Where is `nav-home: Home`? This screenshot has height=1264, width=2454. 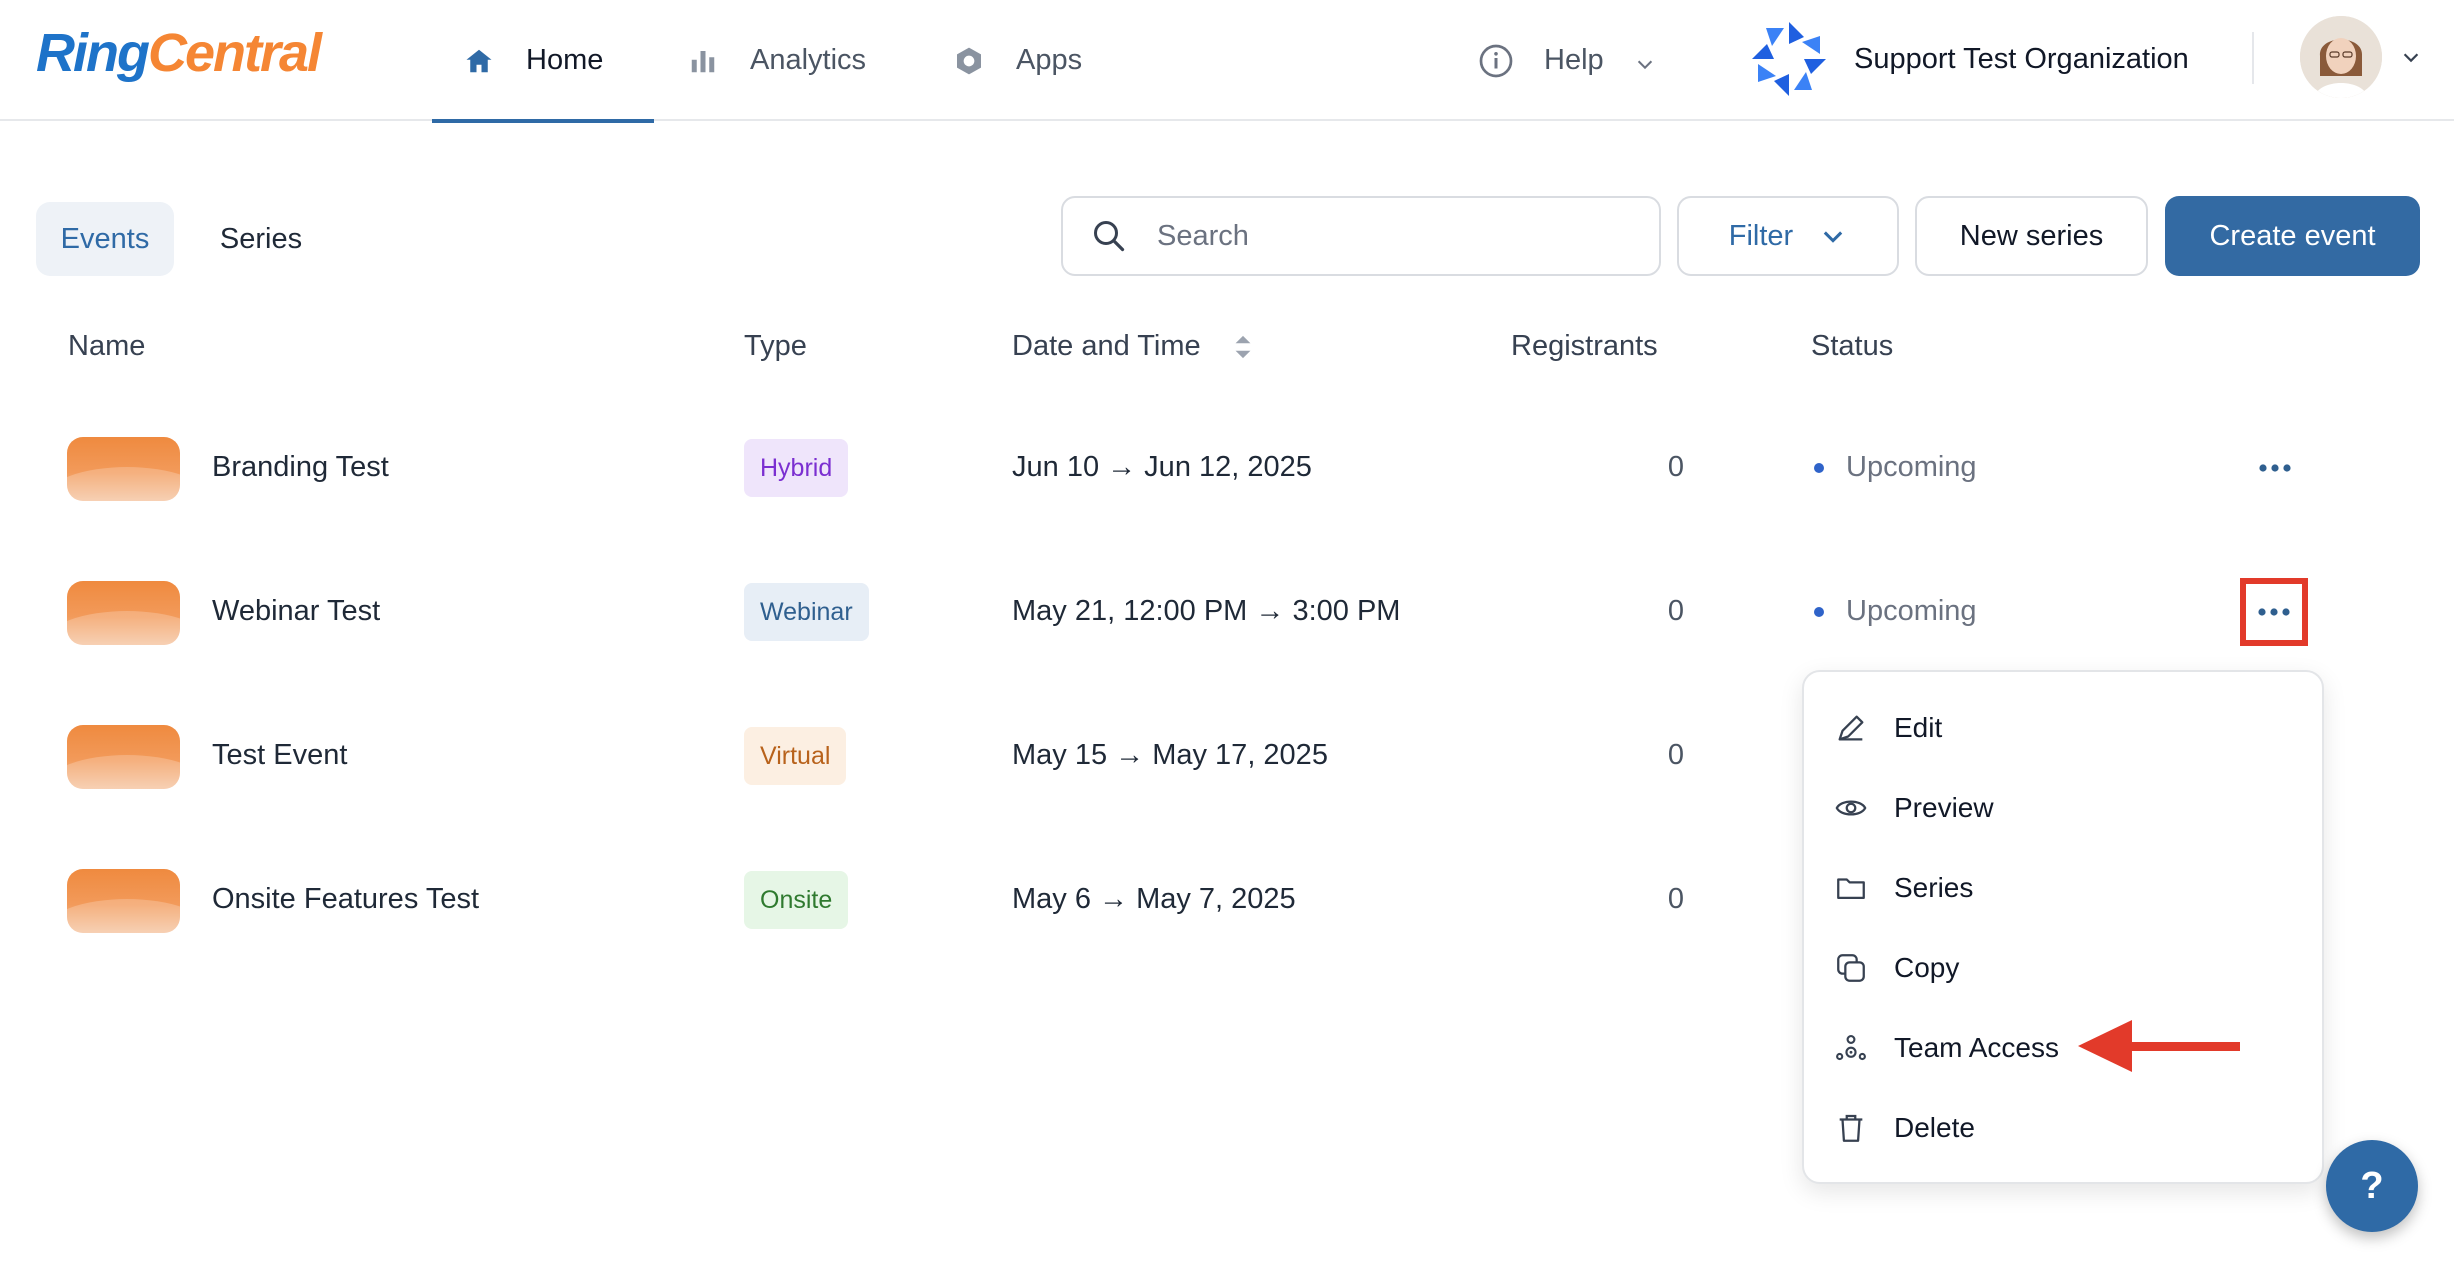 nav-home: Home is located at coordinates (543, 61).